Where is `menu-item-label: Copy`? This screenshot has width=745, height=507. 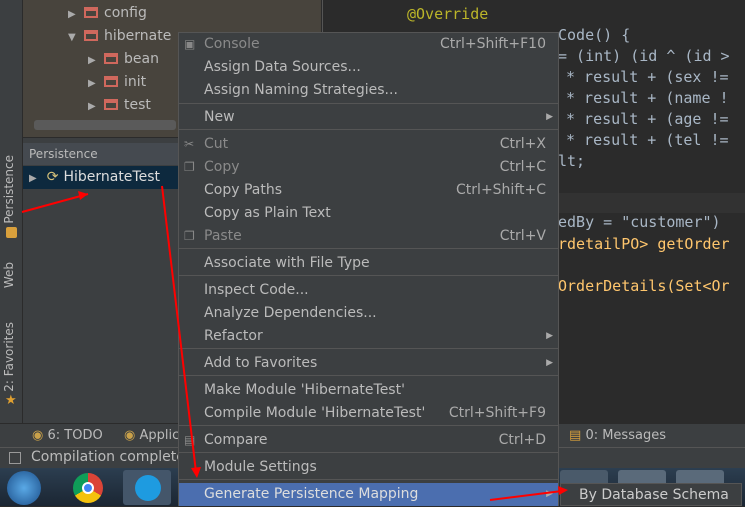 menu-item-label: Copy is located at coordinates (222, 167).